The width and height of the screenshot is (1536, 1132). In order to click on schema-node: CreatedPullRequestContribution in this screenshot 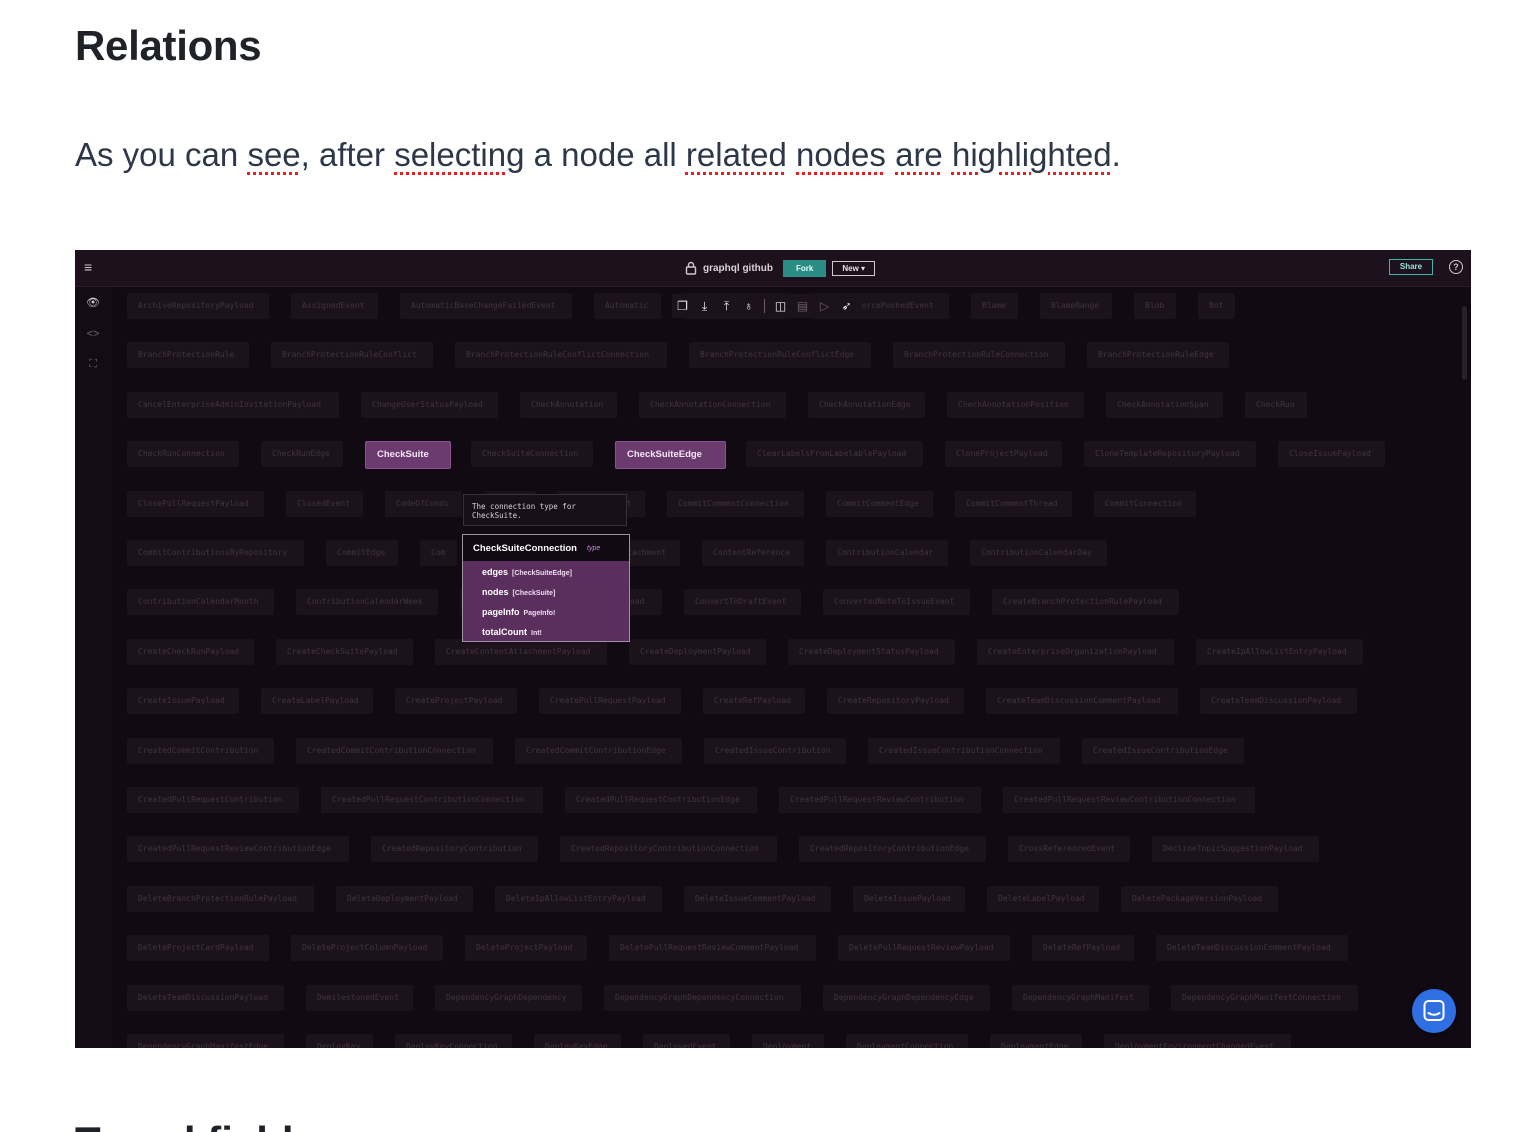, I will do `click(213, 800)`.